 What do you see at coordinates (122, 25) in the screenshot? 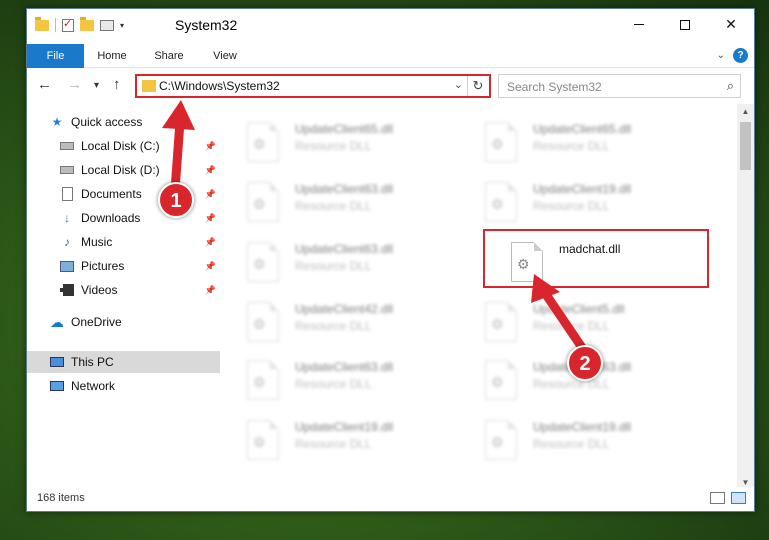
I see `customize-toolbar-icon: ▾` at bounding box center [122, 25].